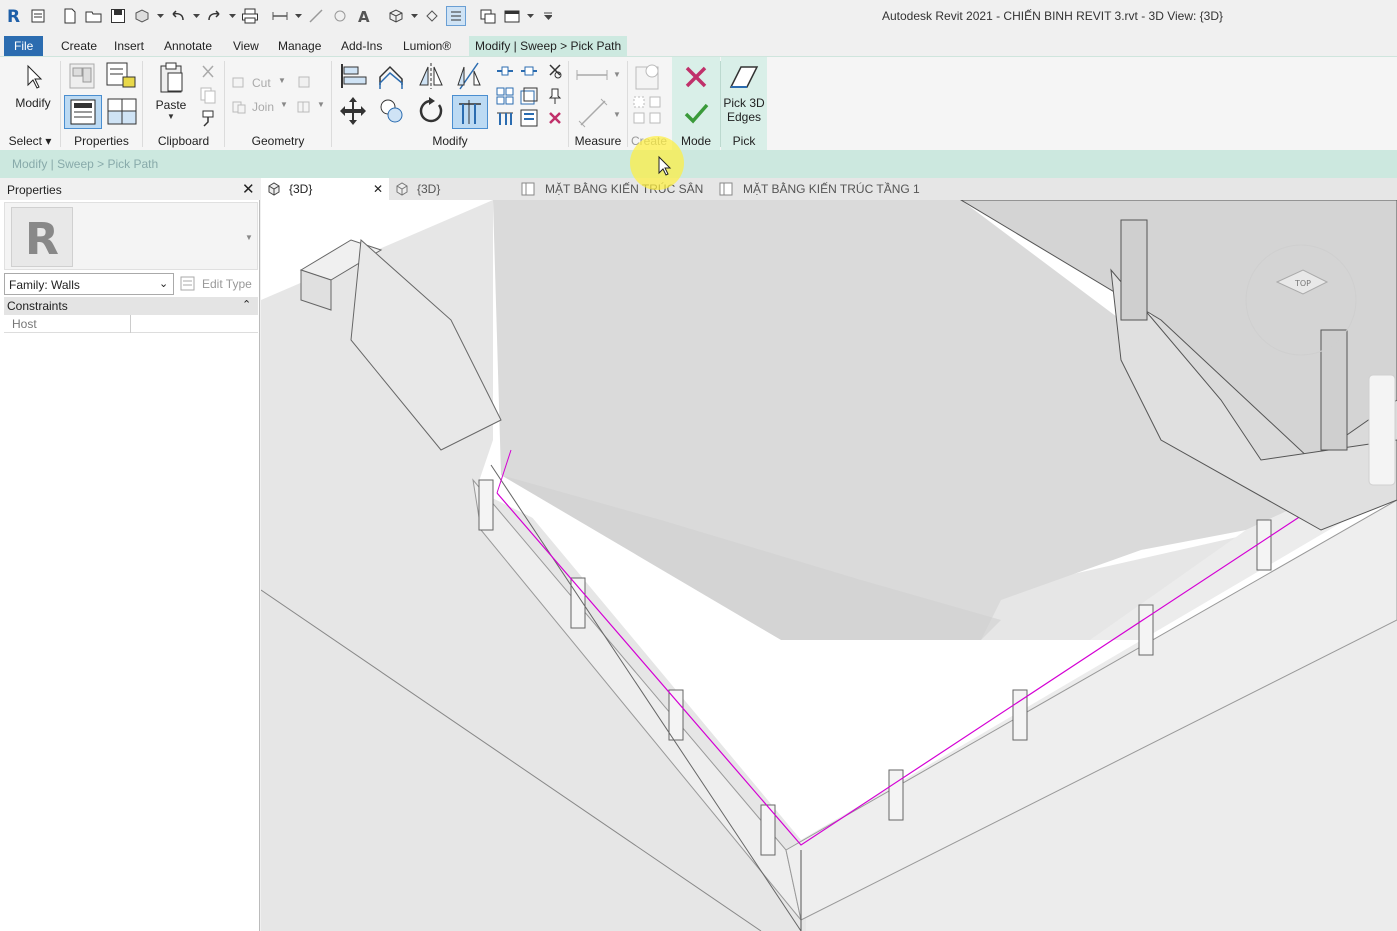  What do you see at coordinates (239, 83) in the screenshot?
I see `cut-geometry-icon` at bounding box center [239, 83].